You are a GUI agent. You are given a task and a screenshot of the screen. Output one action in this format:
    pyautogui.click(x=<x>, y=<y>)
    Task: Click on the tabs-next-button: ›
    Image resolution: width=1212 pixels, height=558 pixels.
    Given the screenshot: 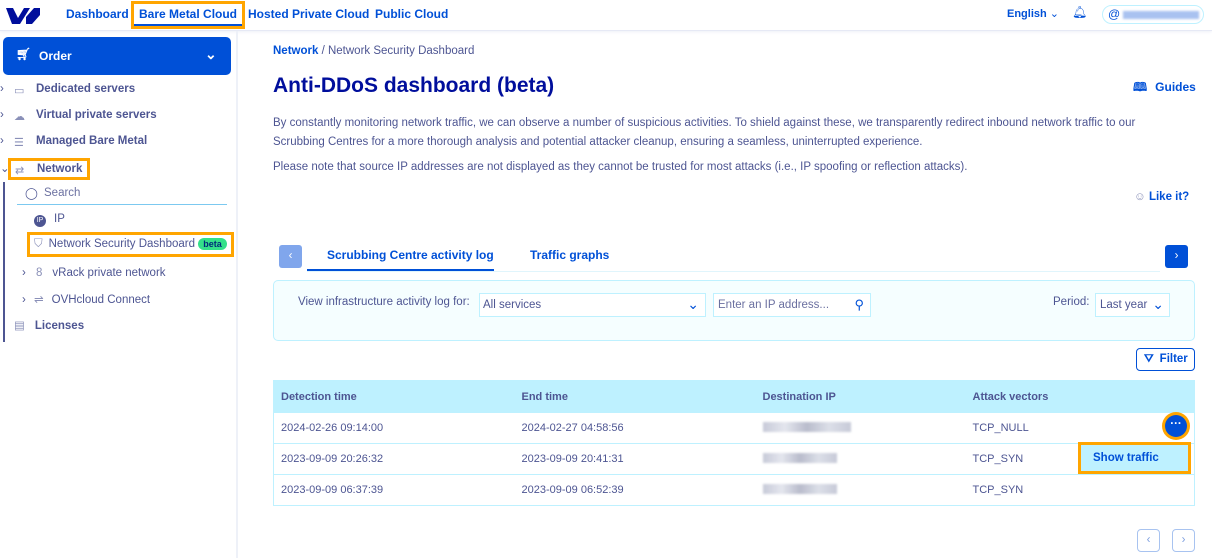 What is the action you would take?
    pyautogui.click(x=1176, y=256)
    